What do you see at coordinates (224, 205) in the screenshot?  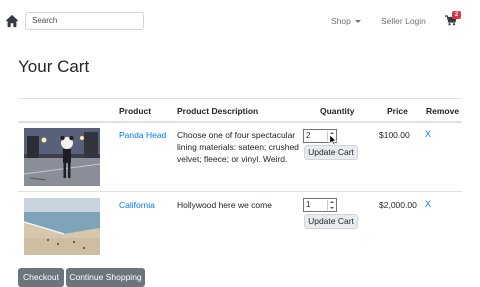 I see `product-description: Hollywood here we come` at bounding box center [224, 205].